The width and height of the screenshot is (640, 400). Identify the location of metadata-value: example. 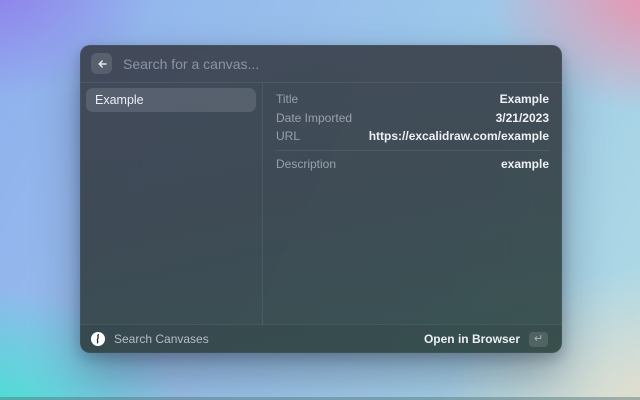
(524, 163).